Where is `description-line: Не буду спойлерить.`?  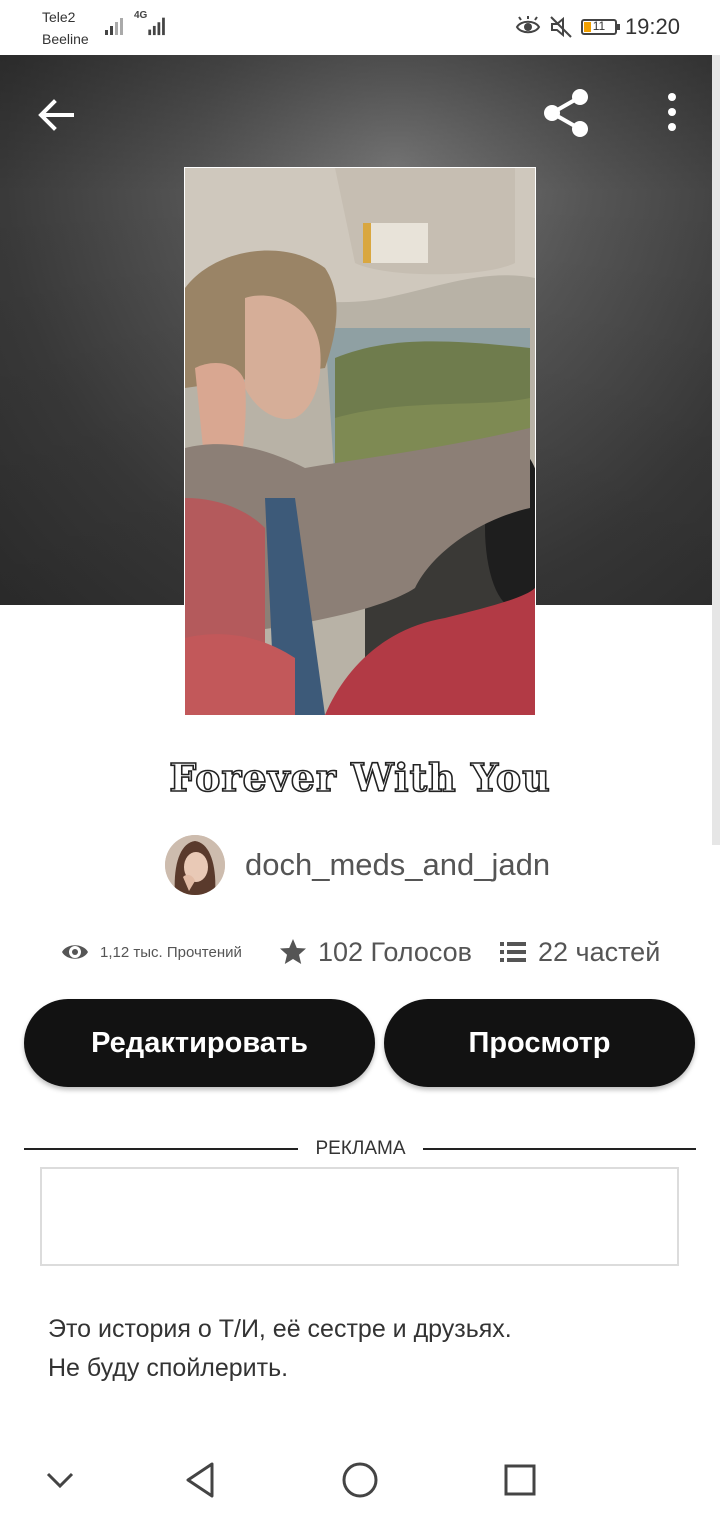 description-line: Не буду спойлерить. is located at coordinates (168, 1368).